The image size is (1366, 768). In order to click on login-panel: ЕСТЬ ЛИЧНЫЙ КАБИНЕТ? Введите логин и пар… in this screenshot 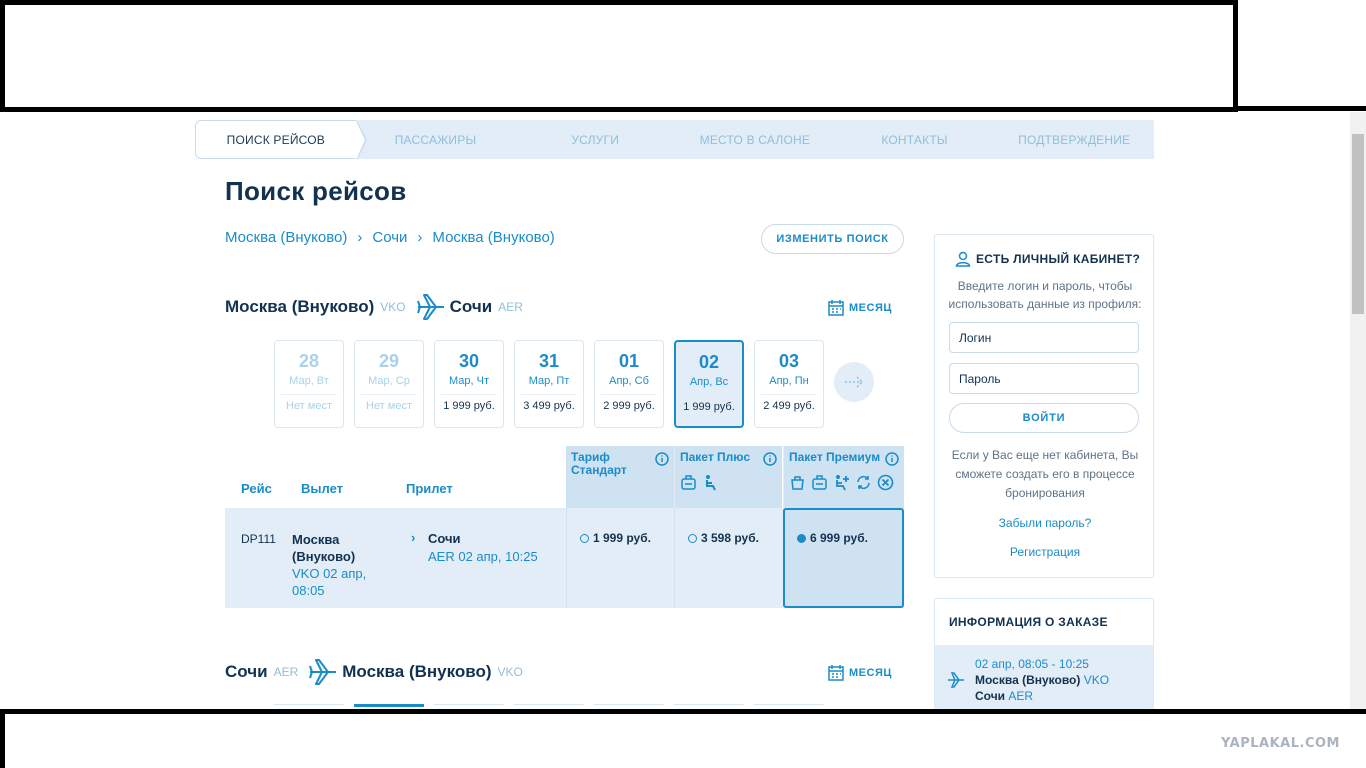, I will do `click(1044, 406)`.